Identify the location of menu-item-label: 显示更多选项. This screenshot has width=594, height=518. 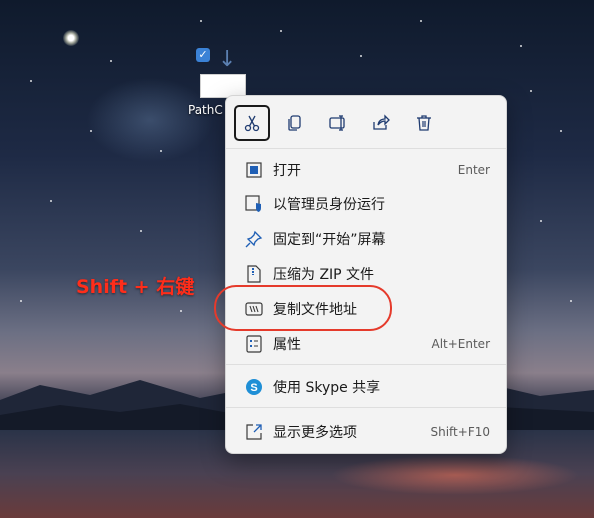
(315, 433).